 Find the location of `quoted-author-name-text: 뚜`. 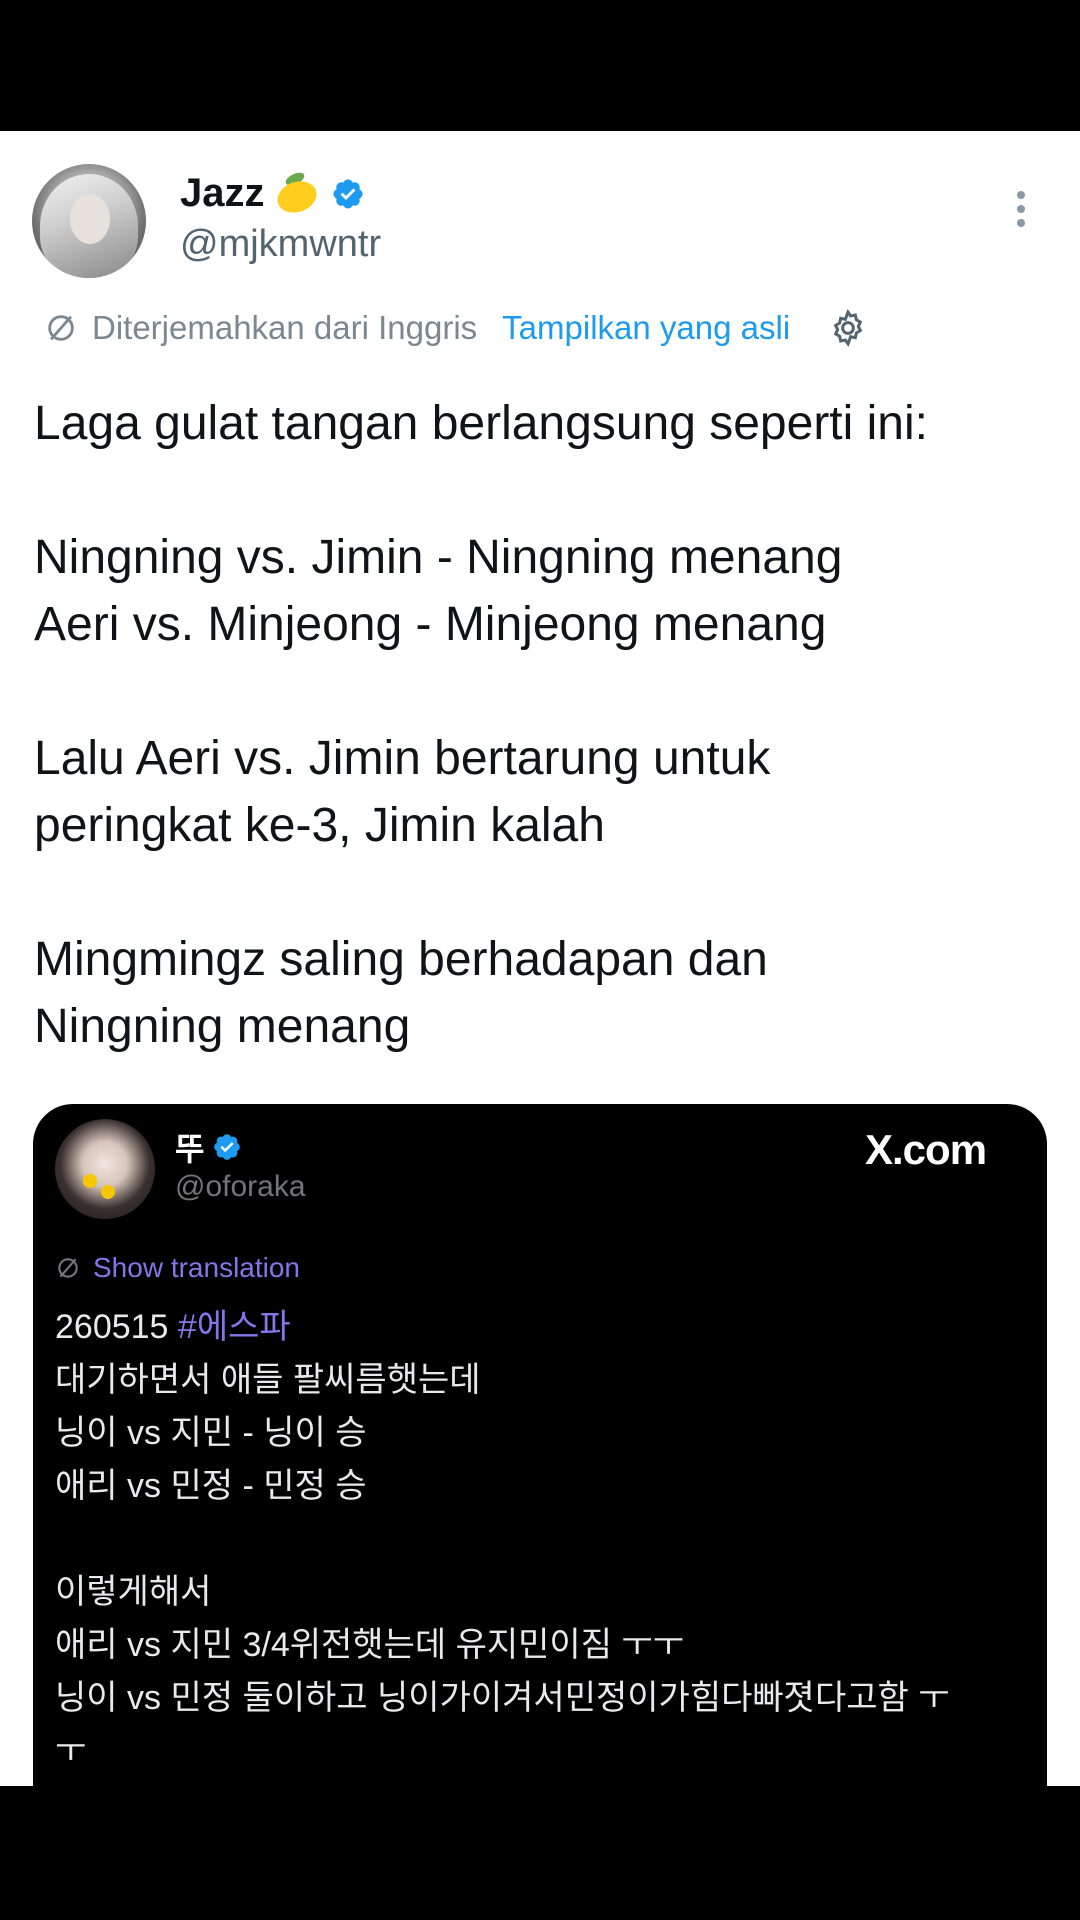

quoted-author-name-text: 뚜 is located at coordinates (190, 1149).